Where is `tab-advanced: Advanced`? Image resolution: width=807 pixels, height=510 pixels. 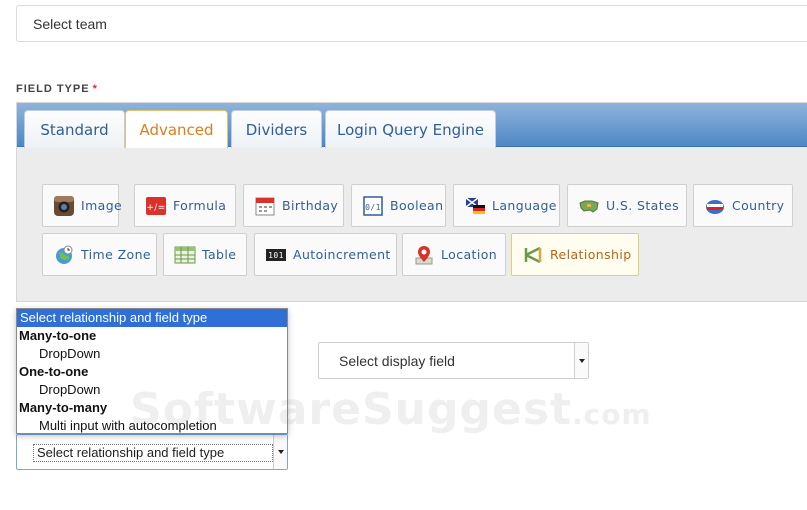
tab-advanced: Advanced is located at coordinates (176, 129).